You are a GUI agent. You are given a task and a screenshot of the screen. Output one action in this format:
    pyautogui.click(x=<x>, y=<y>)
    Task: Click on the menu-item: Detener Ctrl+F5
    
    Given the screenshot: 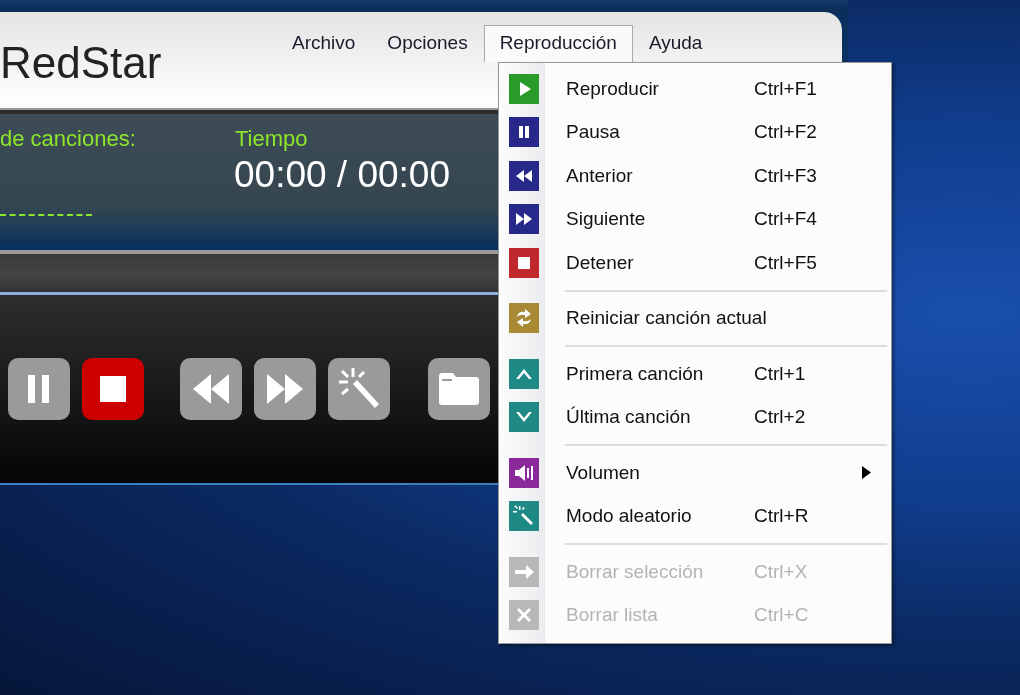 What is the action you would take?
    pyautogui.click(x=695, y=263)
    